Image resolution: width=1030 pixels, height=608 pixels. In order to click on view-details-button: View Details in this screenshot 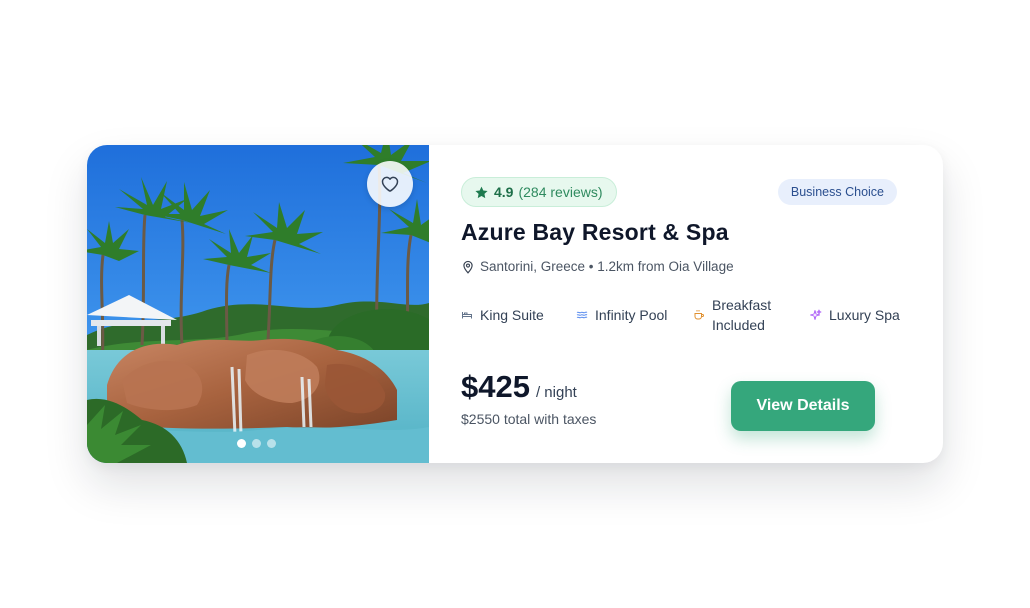, I will do `click(803, 406)`.